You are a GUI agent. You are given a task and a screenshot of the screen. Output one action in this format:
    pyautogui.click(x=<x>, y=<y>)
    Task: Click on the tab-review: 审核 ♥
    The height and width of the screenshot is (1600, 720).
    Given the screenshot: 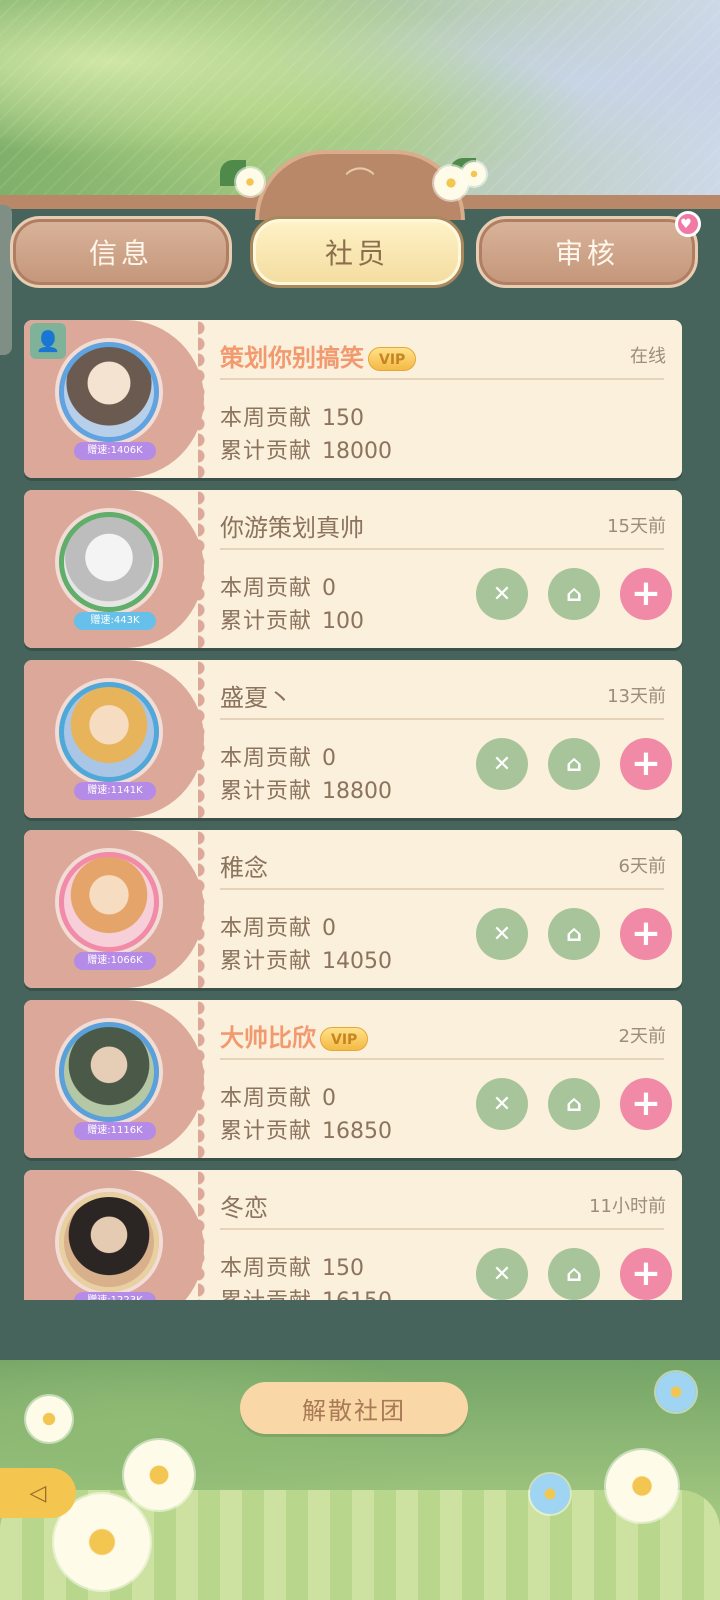 What is the action you would take?
    pyautogui.click(x=588, y=249)
    